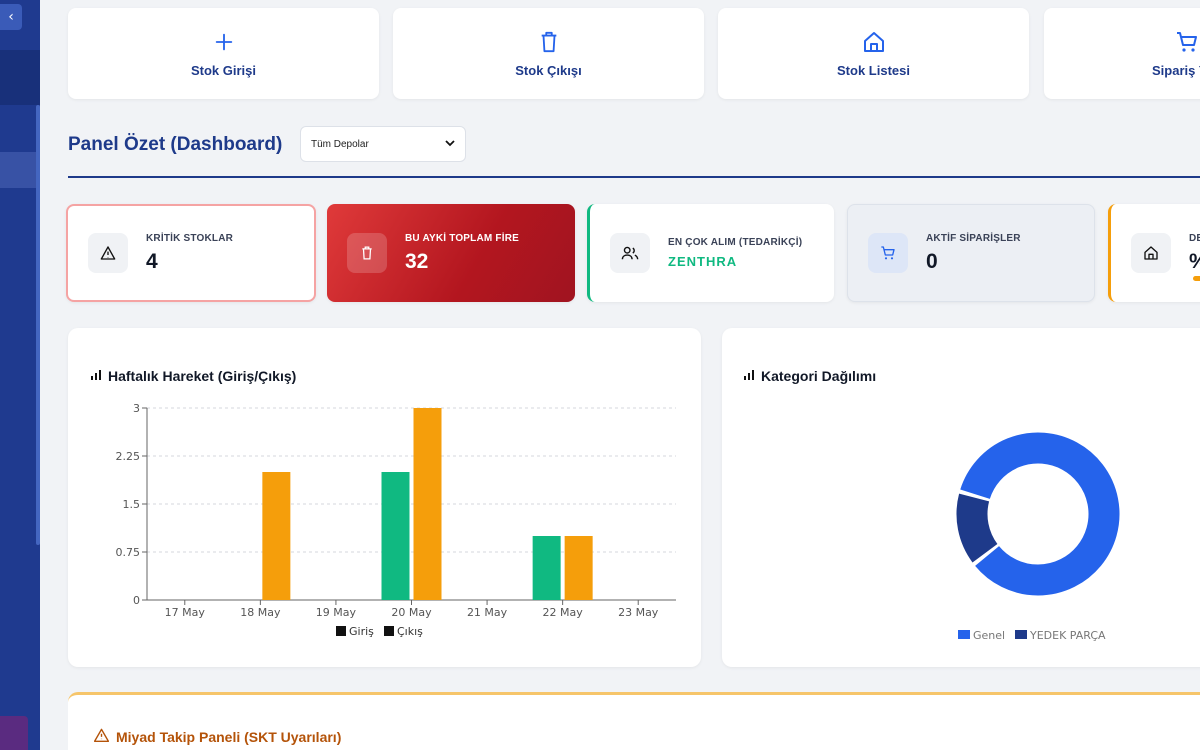  Describe the element at coordinates (38, 325) in the screenshot. I see `sidebar-scrollbar` at that location.